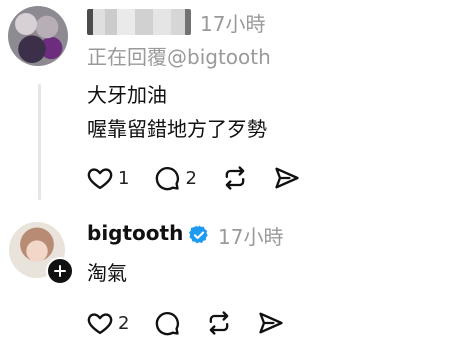 This screenshot has width=453, height=346. Describe the element at coordinates (198, 234) in the screenshot. I see `verified-badge-icon` at that location.